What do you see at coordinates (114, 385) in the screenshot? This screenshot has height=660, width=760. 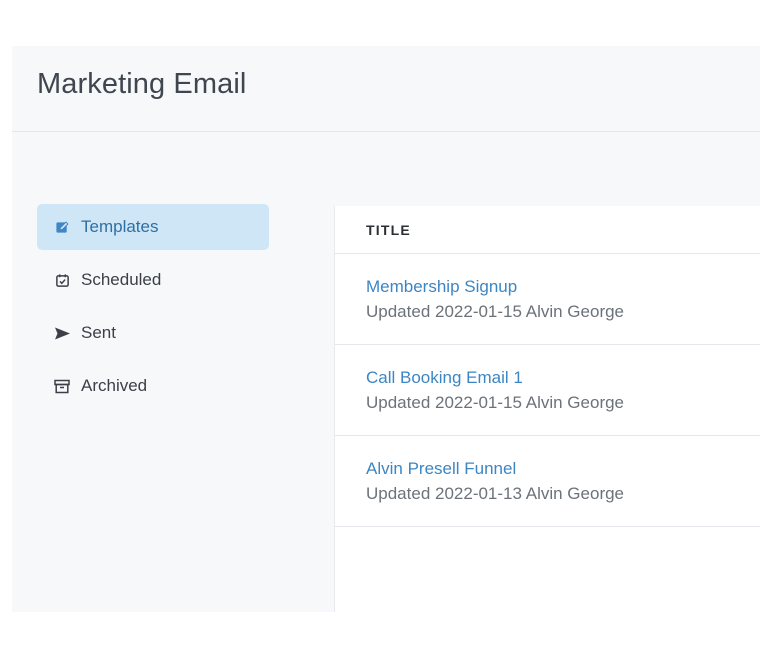 I see `sidebar-item-label: Archived` at bounding box center [114, 385].